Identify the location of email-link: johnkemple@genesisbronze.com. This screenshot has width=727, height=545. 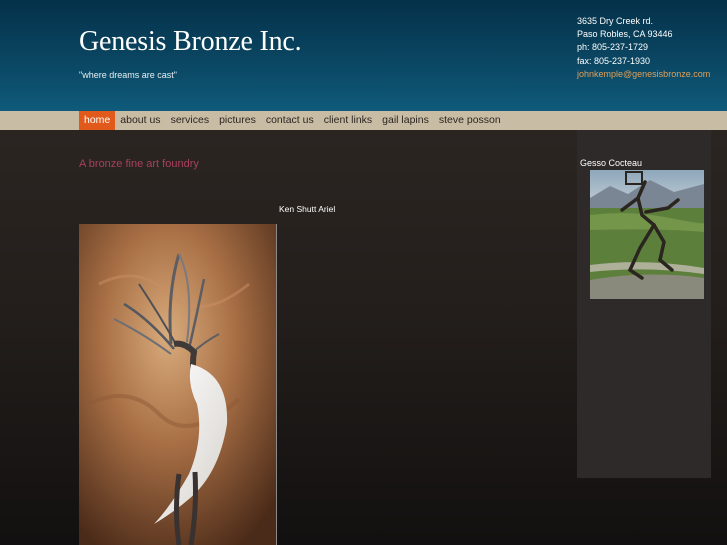
(643, 74).